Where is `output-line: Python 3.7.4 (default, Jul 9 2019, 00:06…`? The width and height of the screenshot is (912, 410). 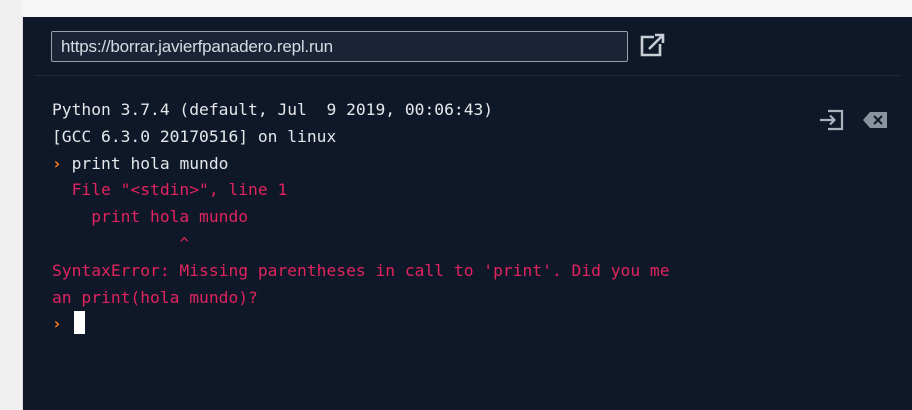 output-line: Python 3.7.4 (default, Jul 9 2019, 00:06… is located at coordinates (273, 109).